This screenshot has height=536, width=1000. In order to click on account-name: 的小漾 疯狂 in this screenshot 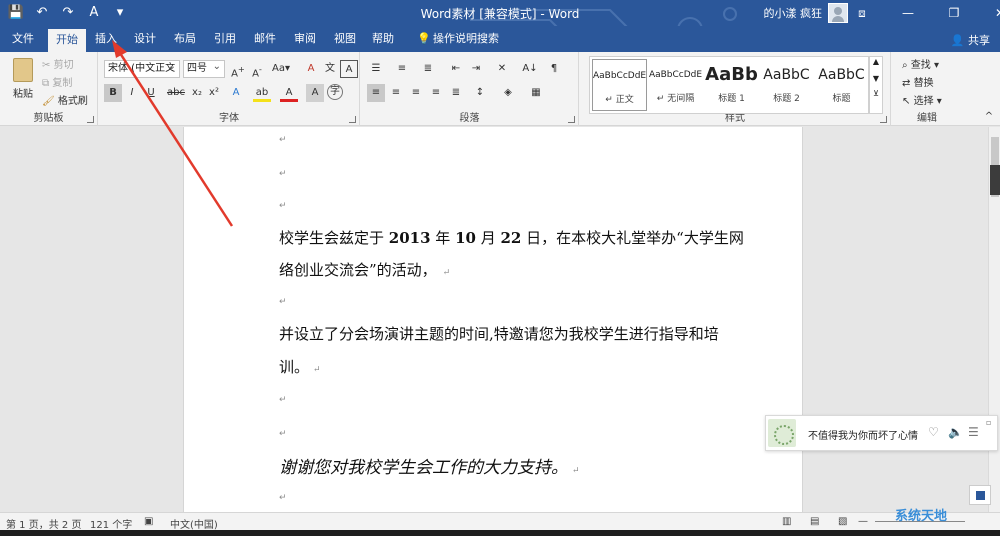, I will do `click(793, 13)`.